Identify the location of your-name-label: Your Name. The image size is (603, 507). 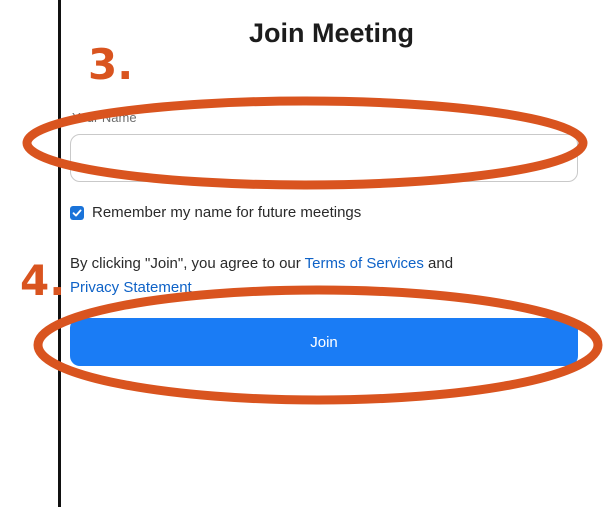
(104, 117).